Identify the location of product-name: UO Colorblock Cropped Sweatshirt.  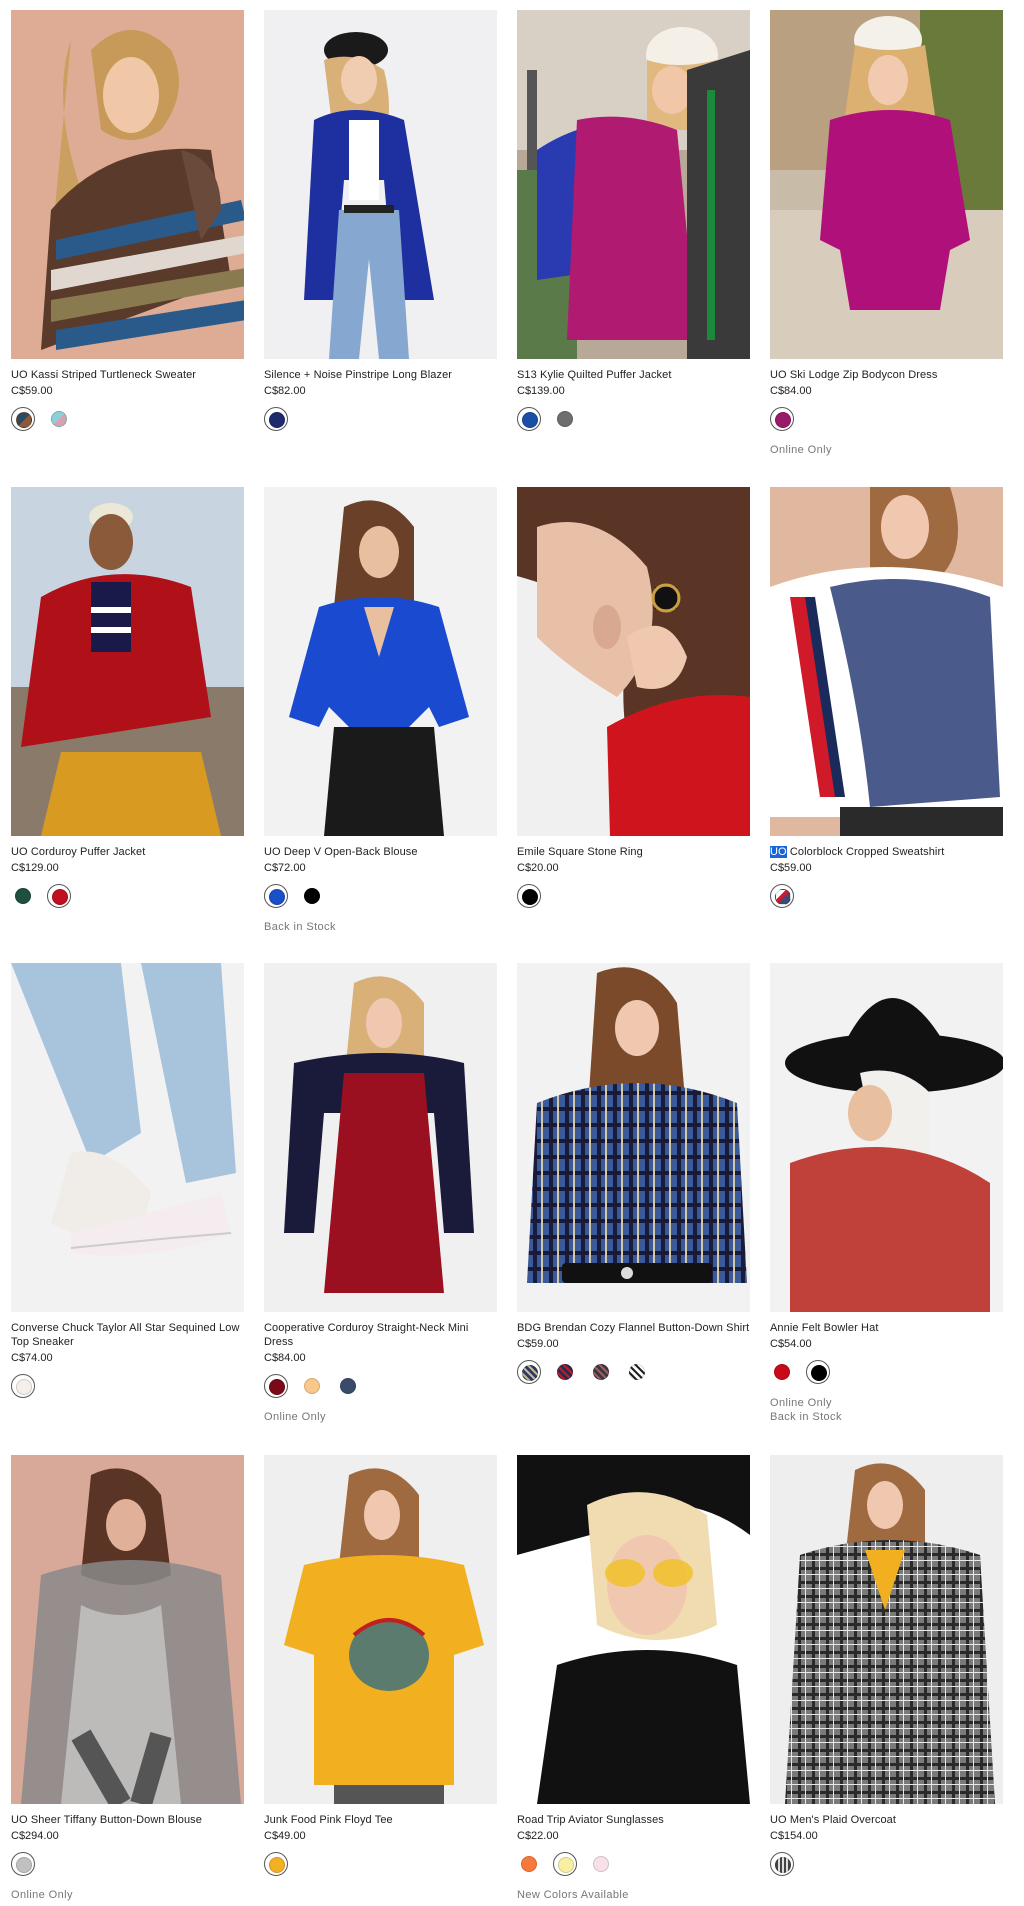
(886, 852).